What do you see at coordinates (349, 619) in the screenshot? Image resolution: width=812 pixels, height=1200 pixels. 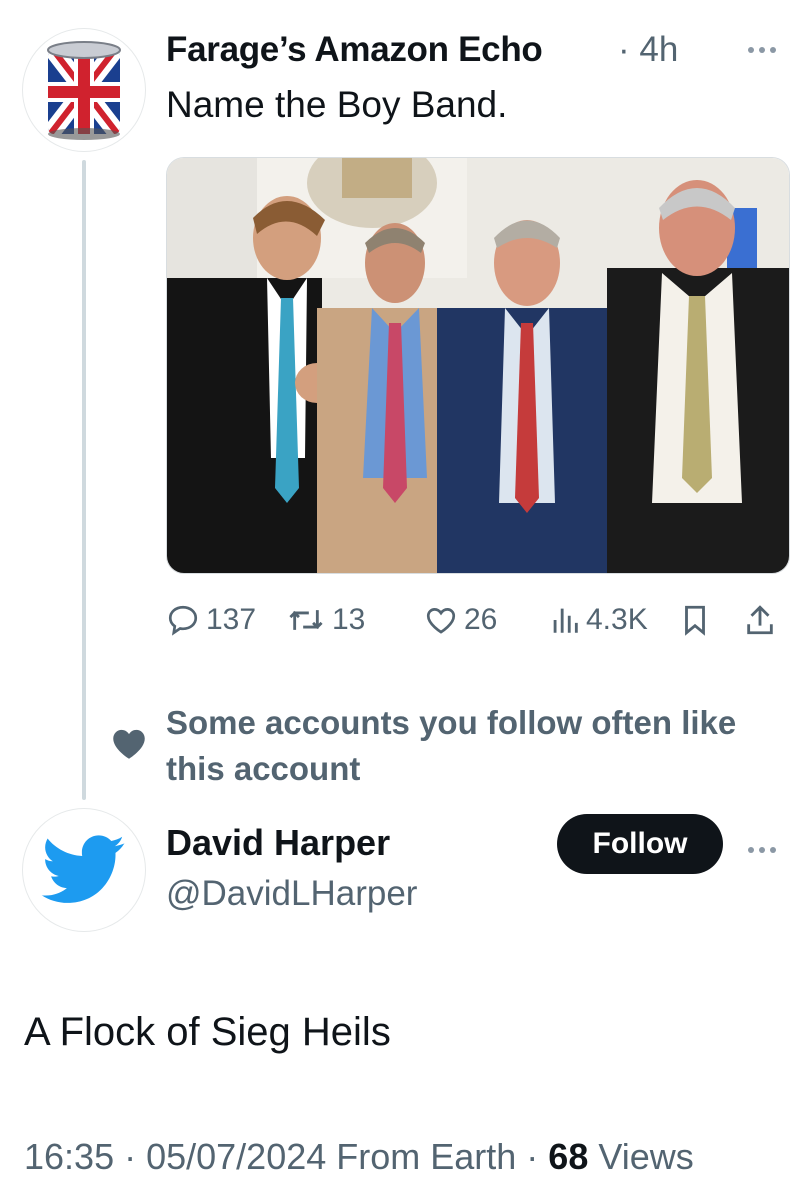 I see `retweet-count: 13` at bounding box center [349, 619].